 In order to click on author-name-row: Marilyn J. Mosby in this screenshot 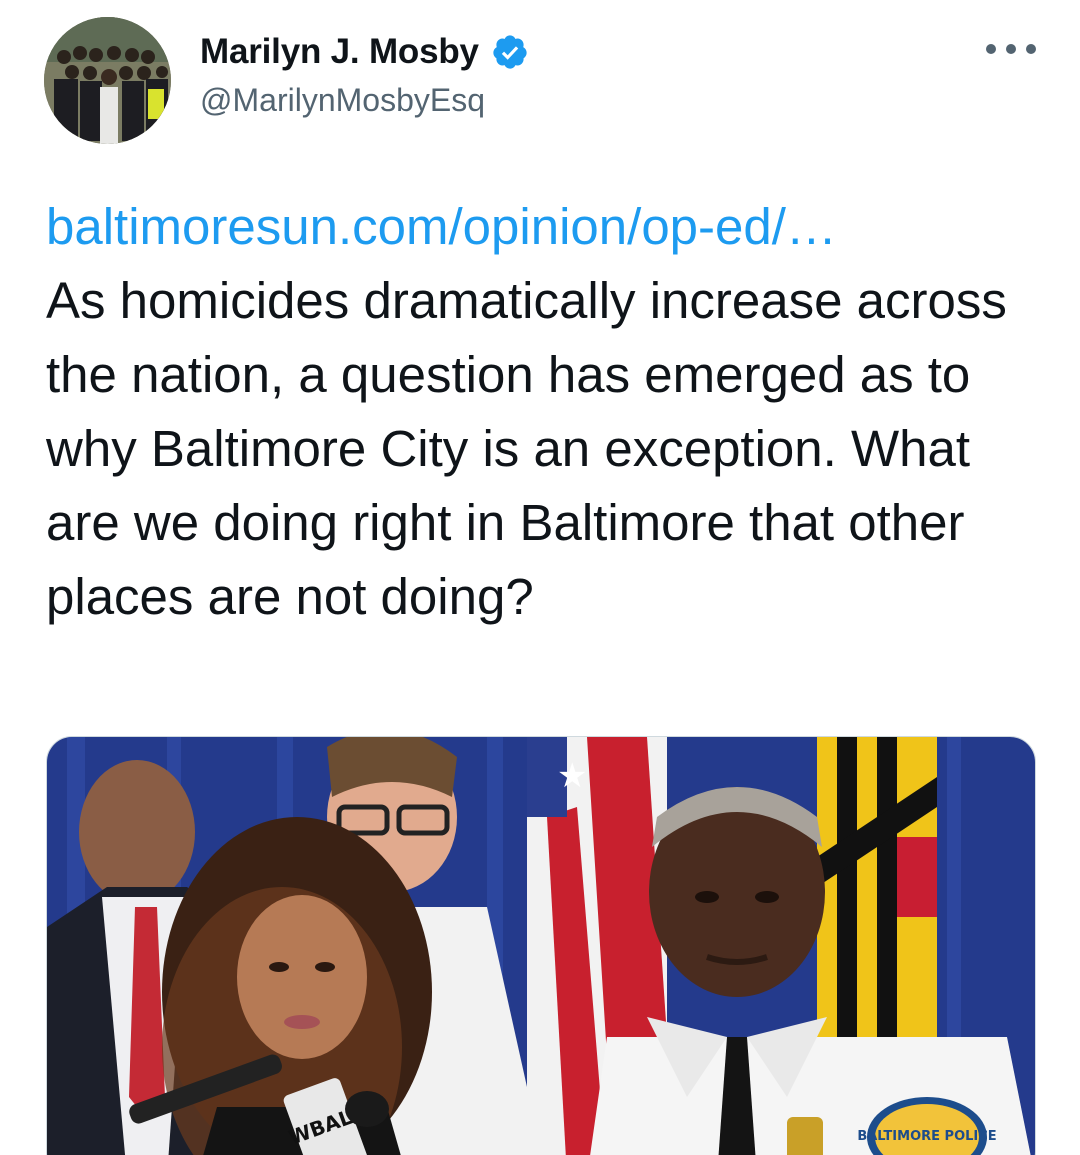, I will do `click(364, 52)`.